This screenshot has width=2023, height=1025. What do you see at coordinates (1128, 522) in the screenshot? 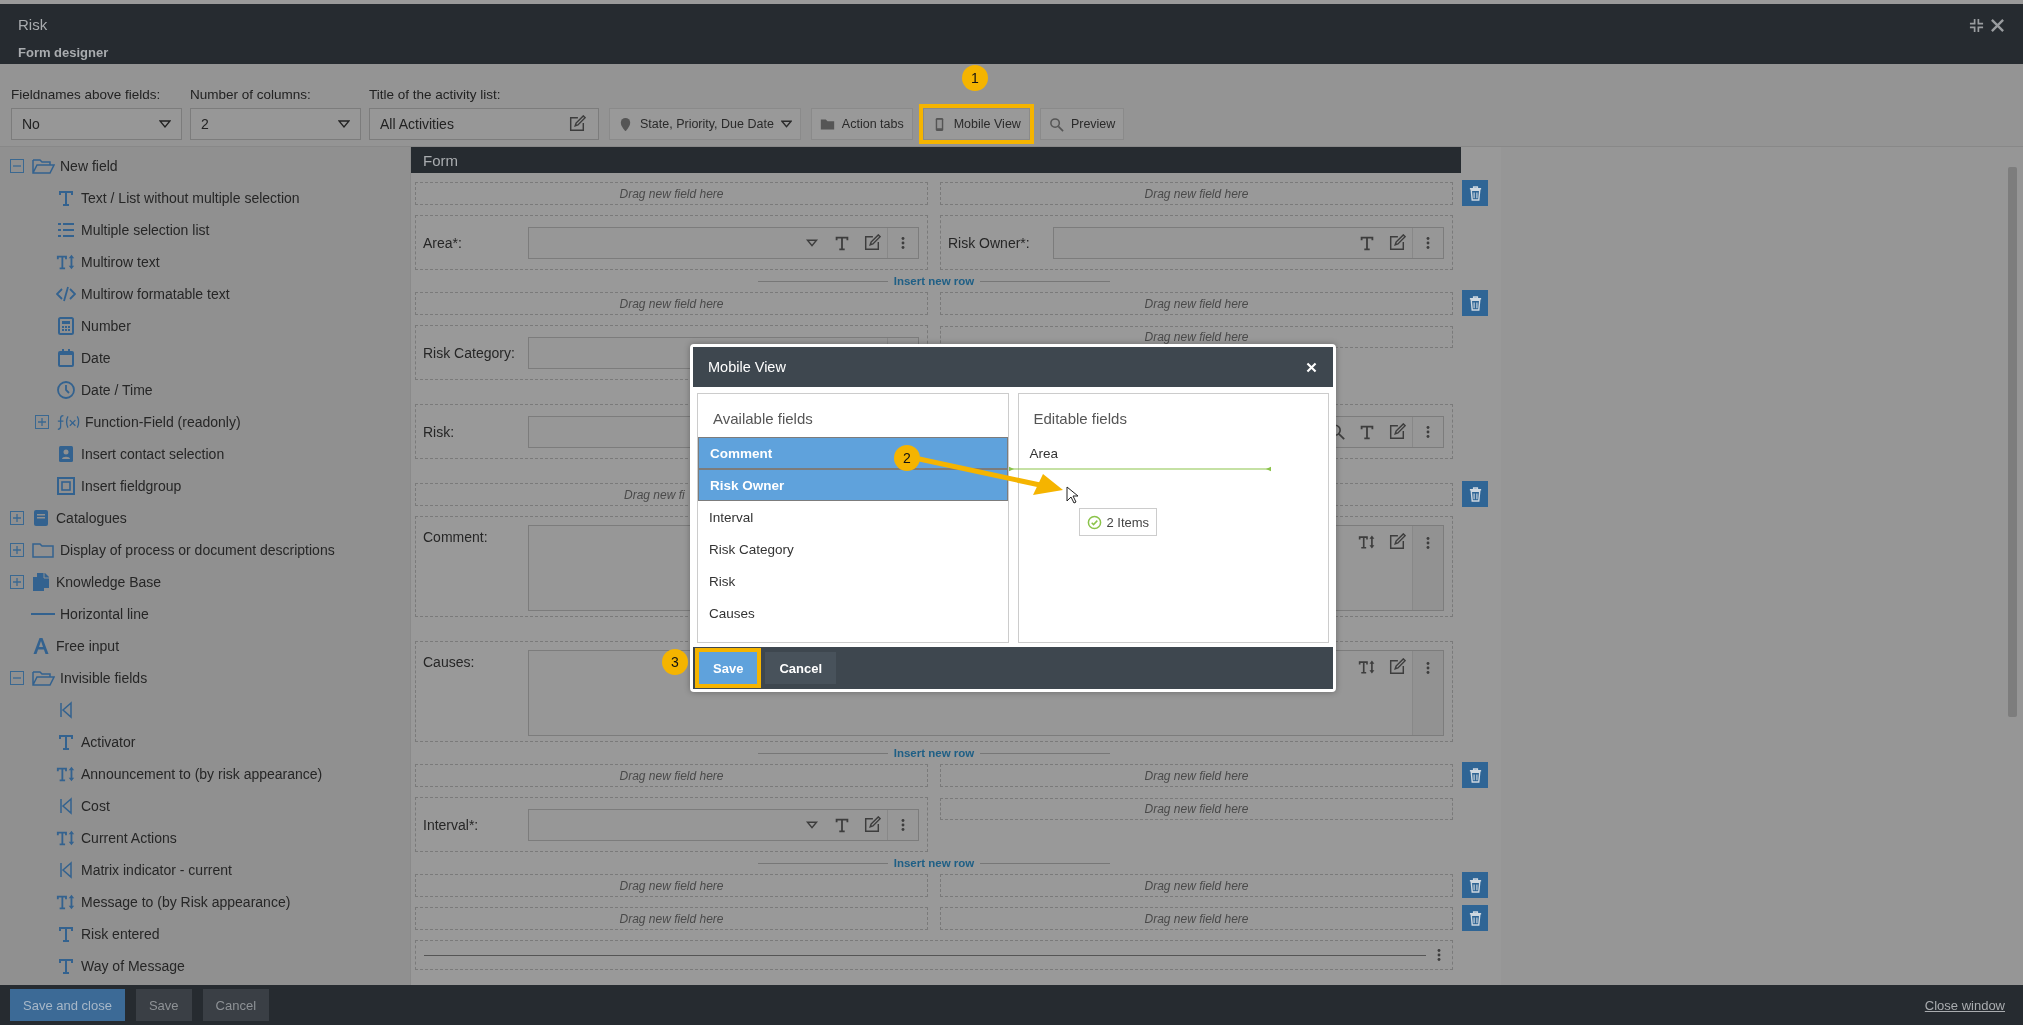
I see `badge-text: 2 Items` at bounding box center [1128, 522].